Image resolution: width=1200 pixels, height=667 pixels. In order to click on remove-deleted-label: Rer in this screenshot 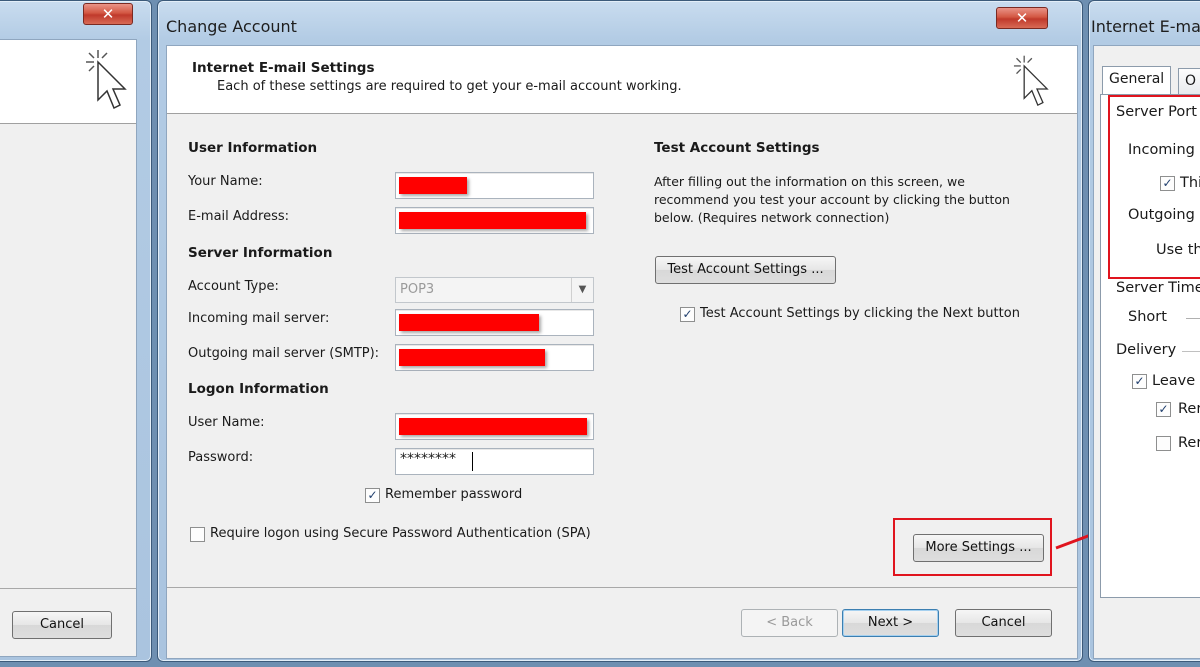, I will do `click(1189, 443)`.